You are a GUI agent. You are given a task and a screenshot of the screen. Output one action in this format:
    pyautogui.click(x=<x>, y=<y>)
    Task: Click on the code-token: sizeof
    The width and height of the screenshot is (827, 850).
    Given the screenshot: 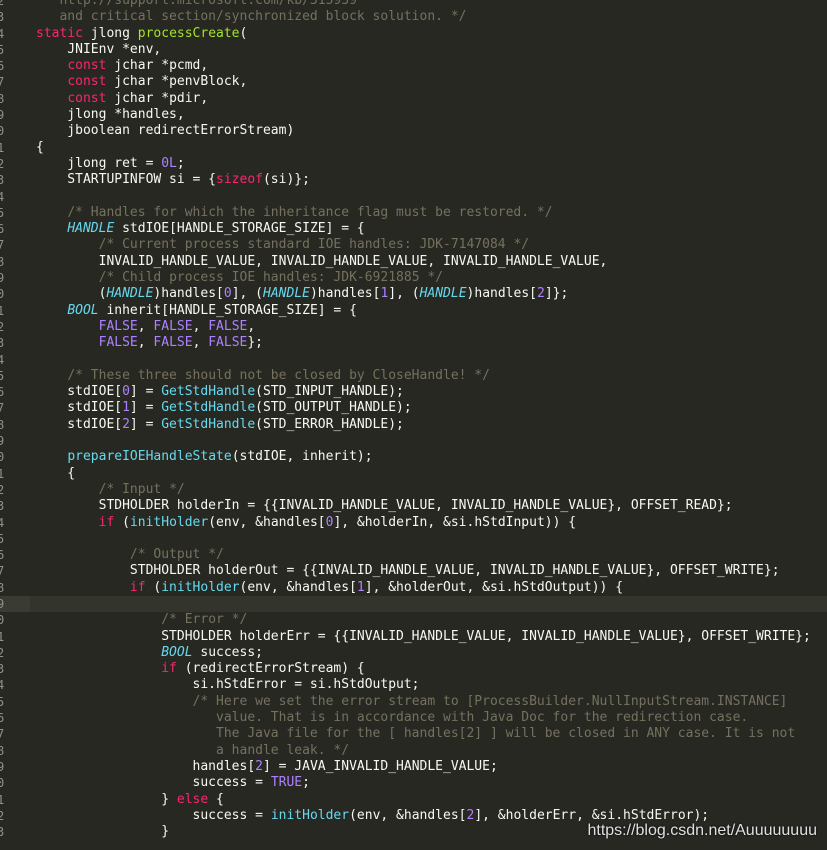 What is the action you would take?
    pyautogui.click(x=239, y=180)
    